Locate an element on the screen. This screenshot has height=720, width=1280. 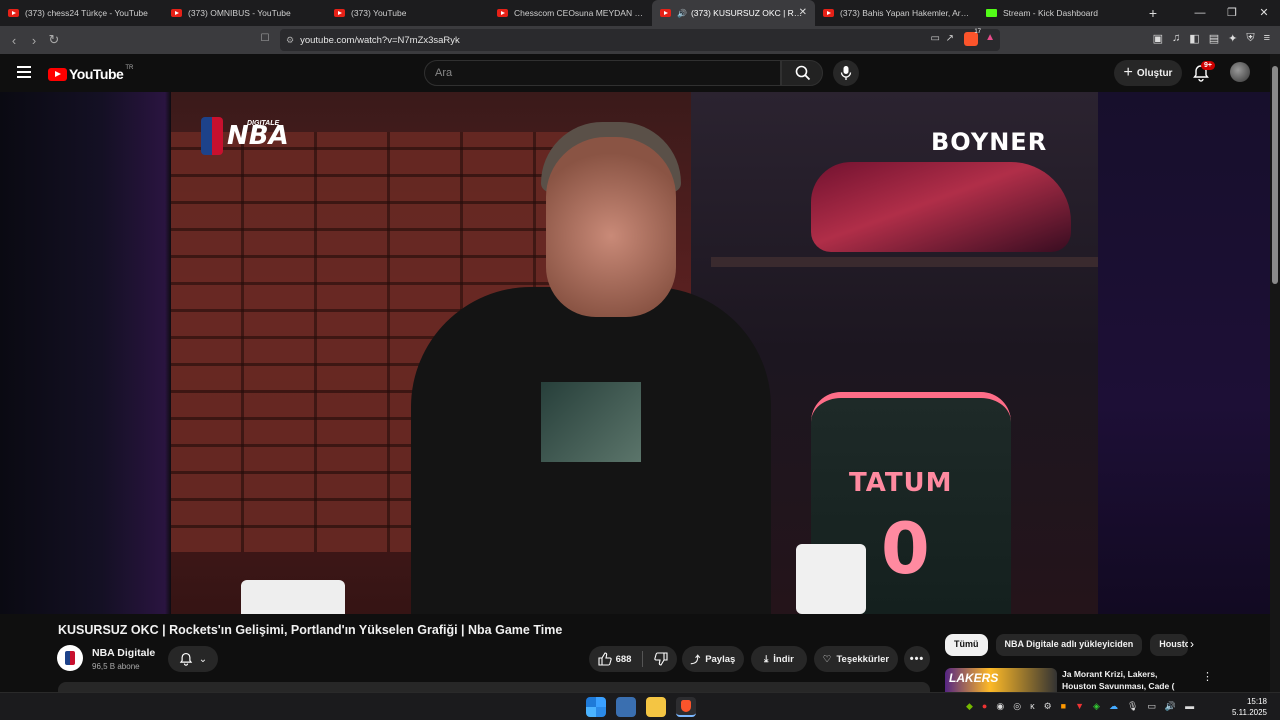
tray-app-icon: ■ is located at coordinates (1063, 706).